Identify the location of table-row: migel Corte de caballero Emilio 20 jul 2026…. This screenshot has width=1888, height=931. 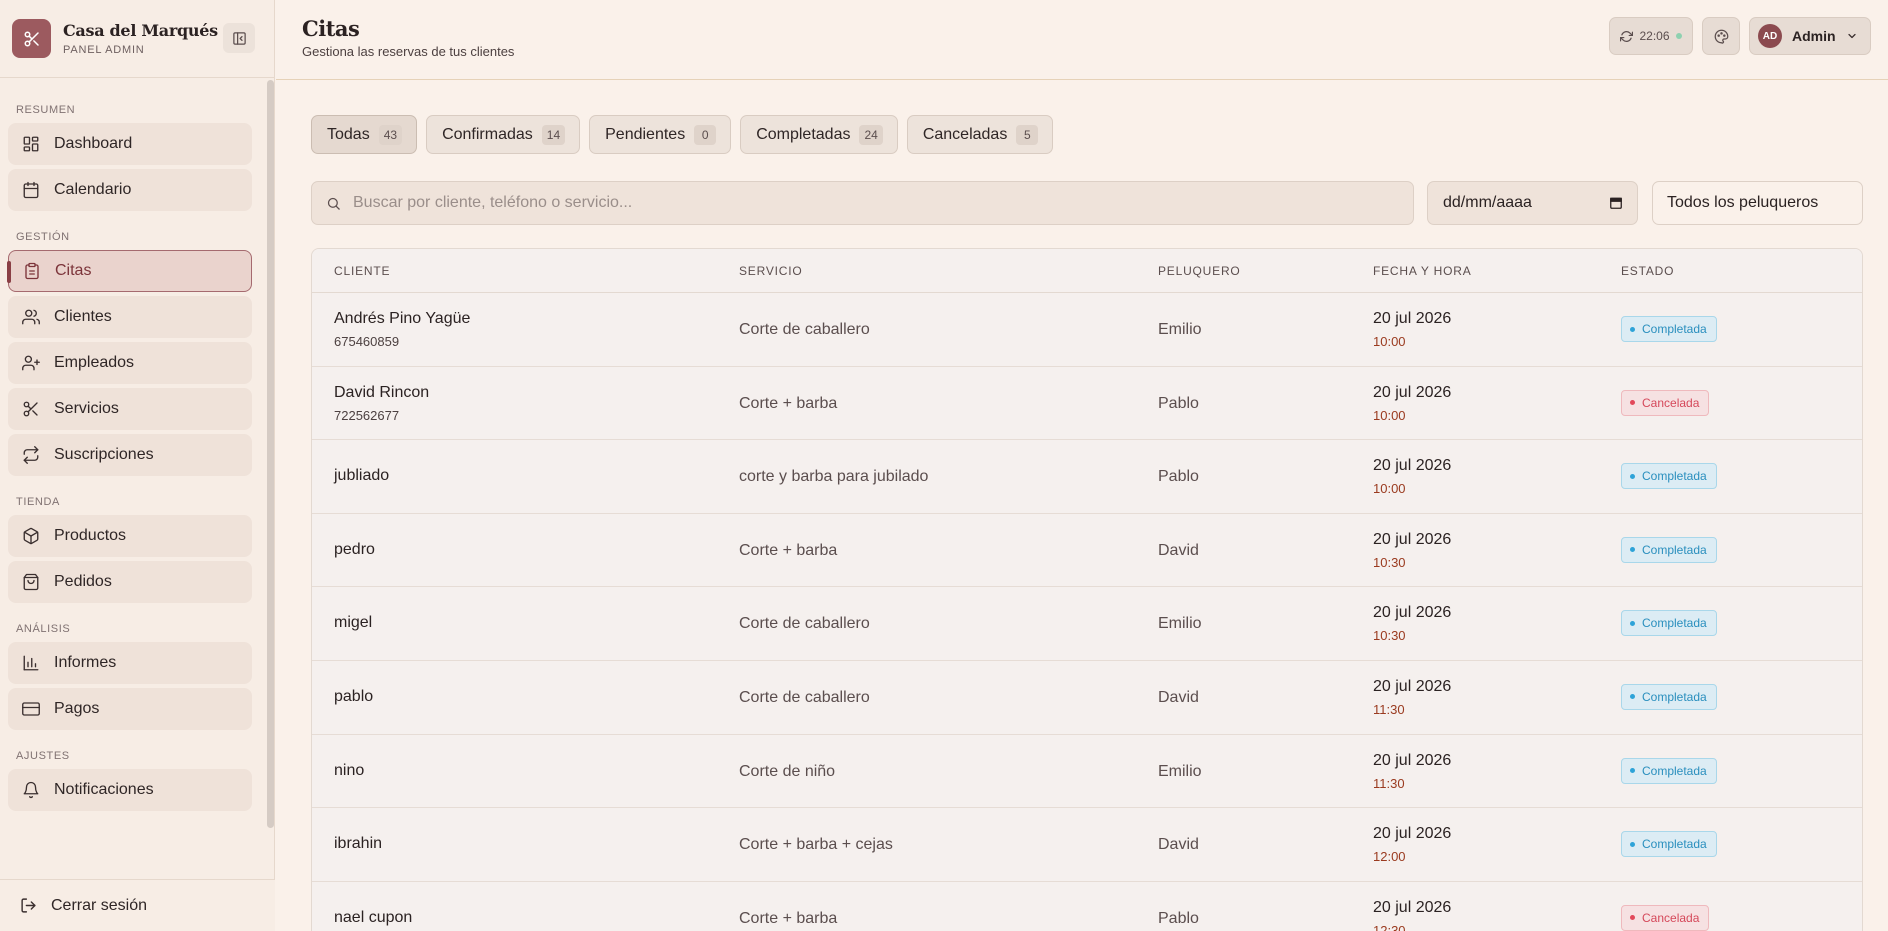
(1087, 624).